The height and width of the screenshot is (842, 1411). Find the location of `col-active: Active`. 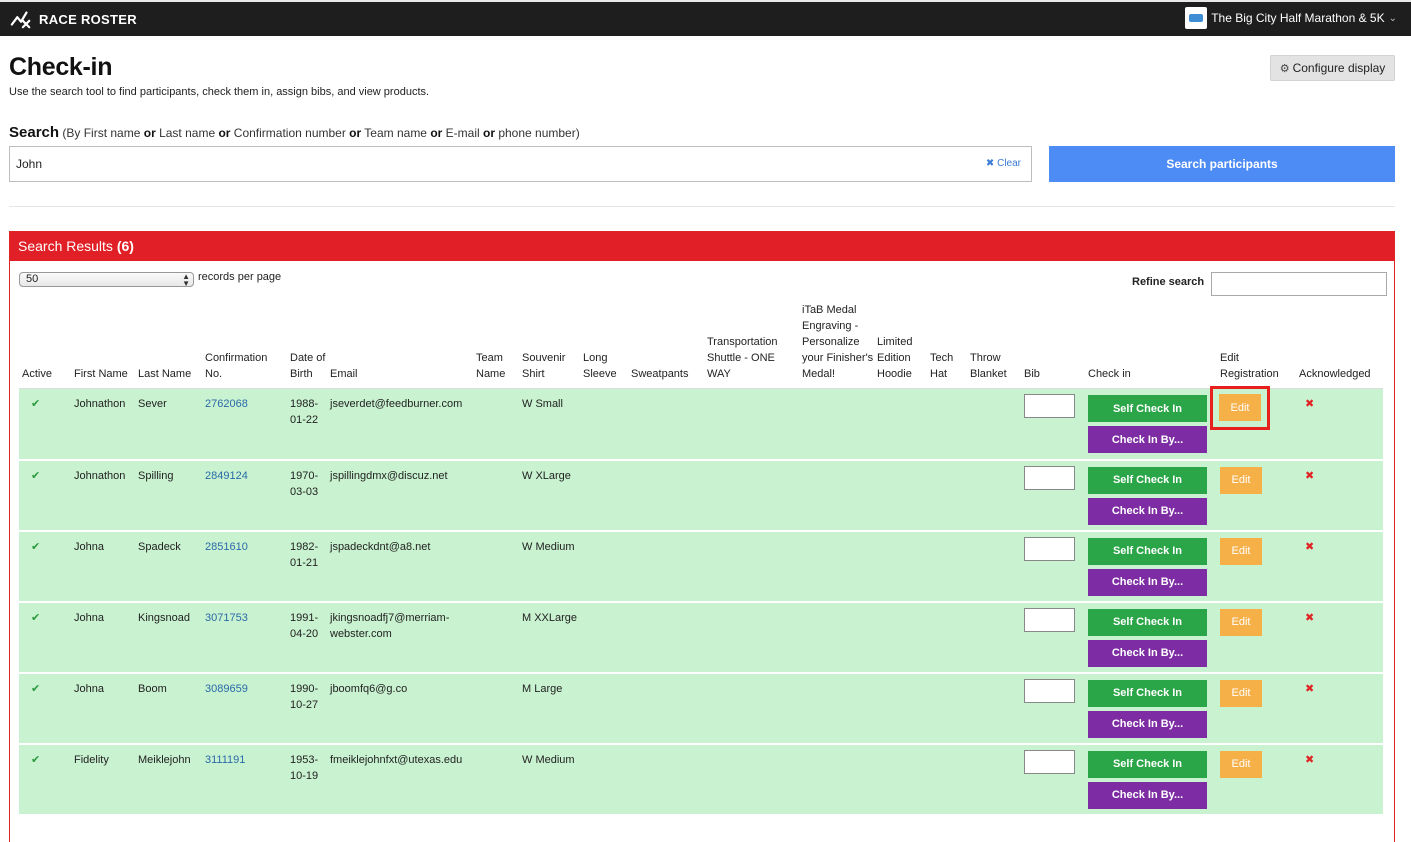

col-active: Active is located at coordinates (45, 345).